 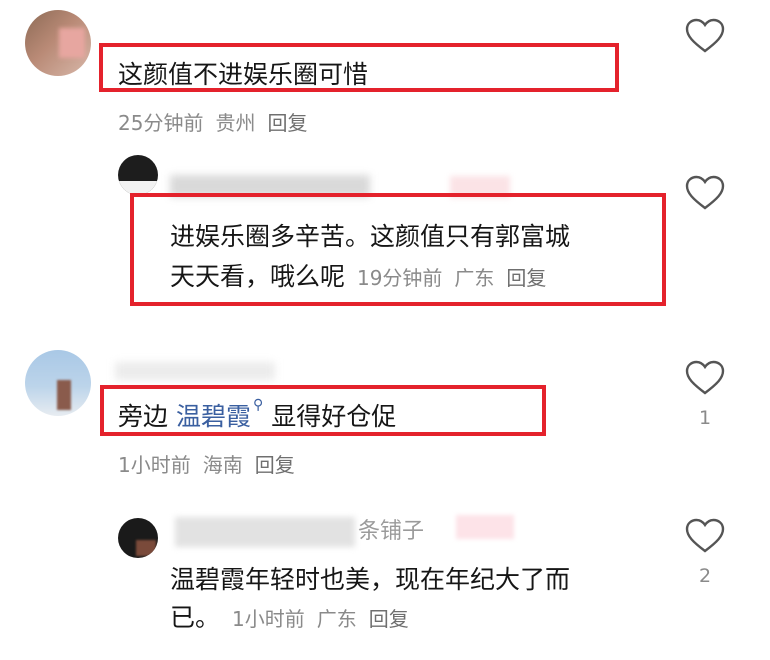 I want to click on comment-time: 25分钟前, so click(x=161, y=123).